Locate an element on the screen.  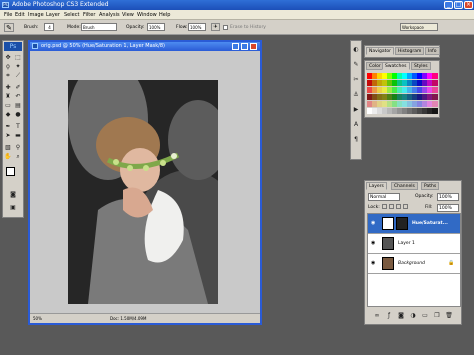
lock-pixels-icon is located at coordinates (391, 206).